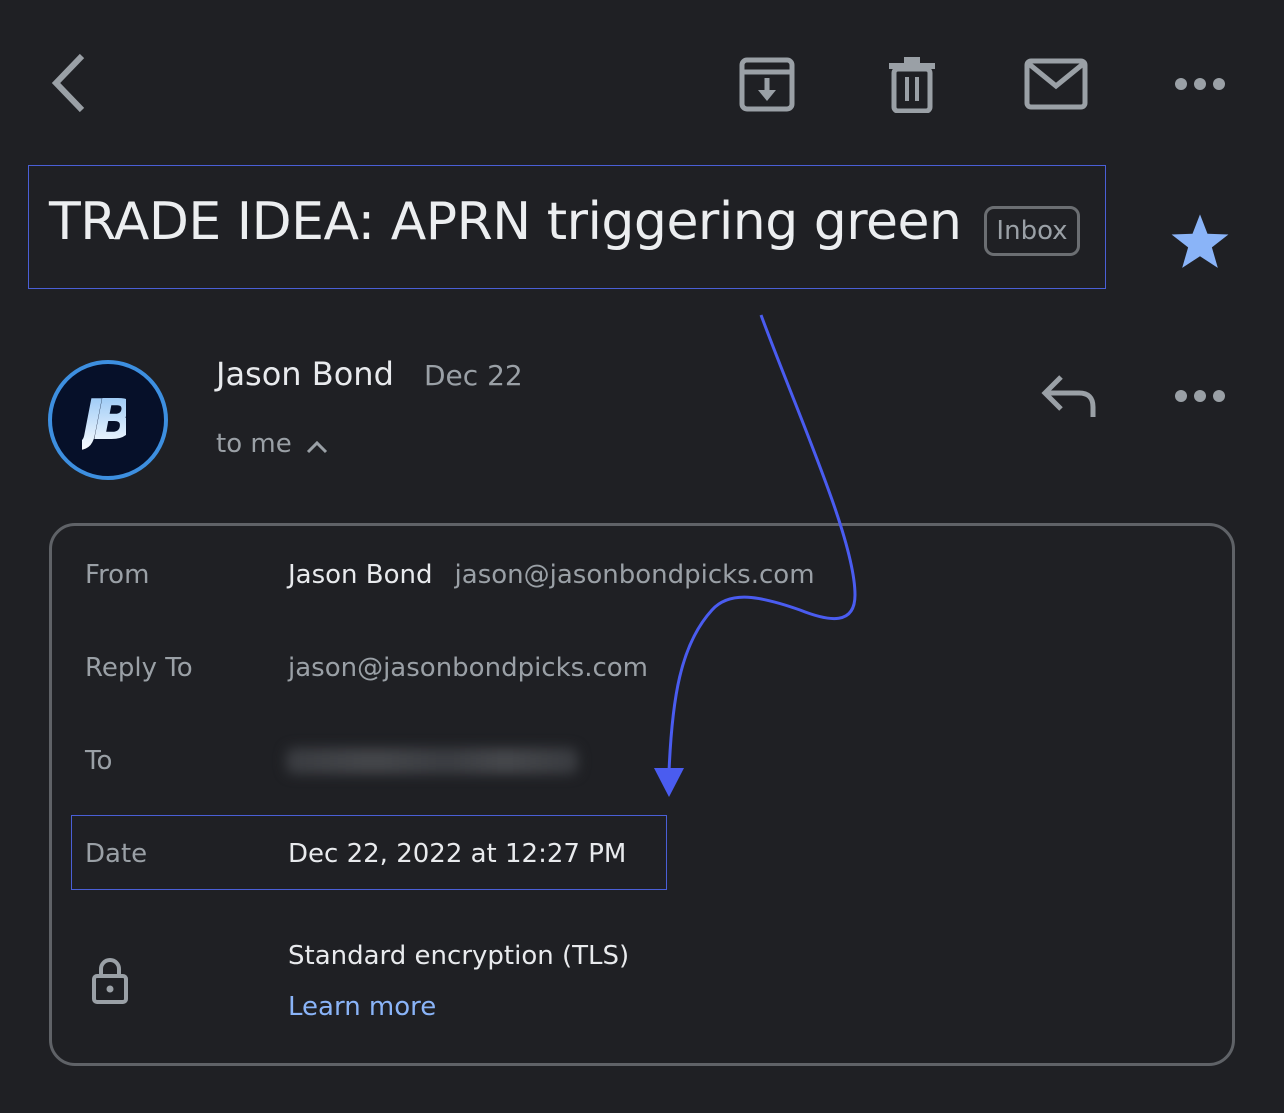 This screenshot has width=1284, height=1113. I want to click on security-icon-wrap, so click(110, 983).